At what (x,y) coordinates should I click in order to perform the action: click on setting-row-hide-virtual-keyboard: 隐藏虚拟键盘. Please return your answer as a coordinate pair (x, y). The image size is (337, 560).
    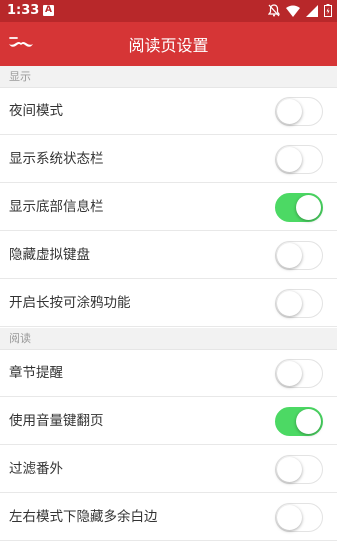
    Looking at the image, I should click on (168, 255).